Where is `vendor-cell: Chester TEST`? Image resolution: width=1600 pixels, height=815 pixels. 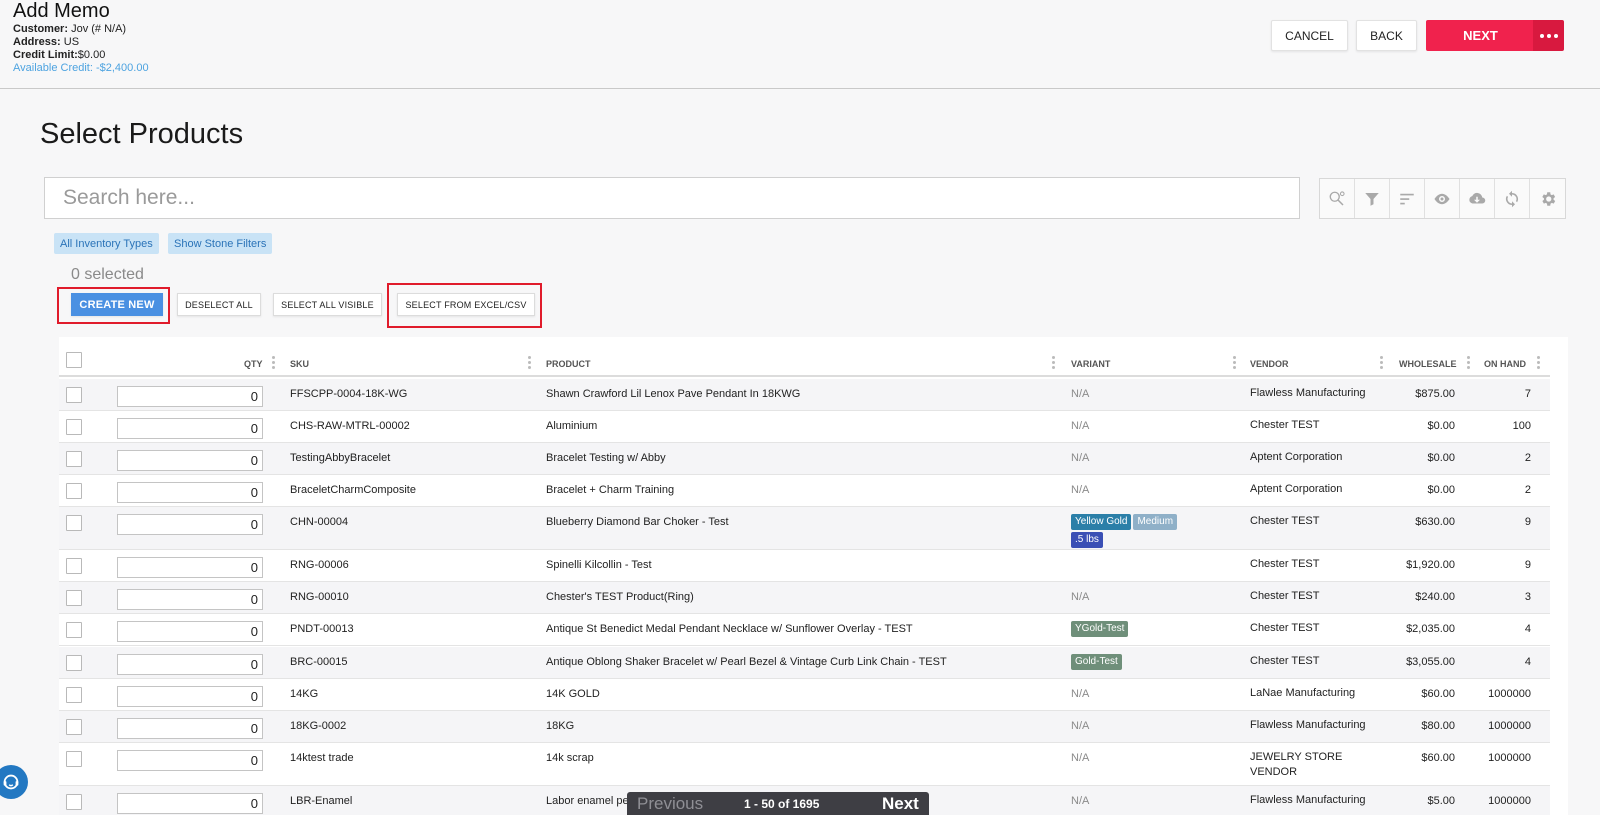 vendor-cell: Chester TEST is located at coordinates (1285, 521).